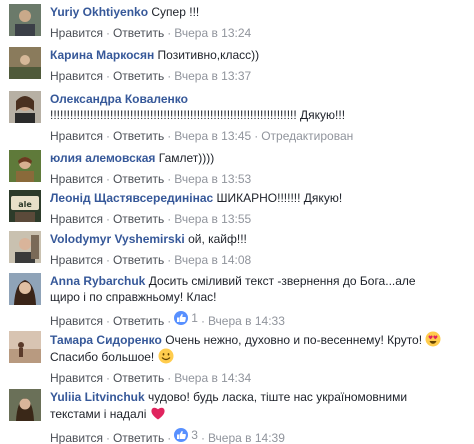  What do you see at coordinates (433, 339) in the screenshot?
I see `heart-eyes-emoji` at bounding box center [433, 339].